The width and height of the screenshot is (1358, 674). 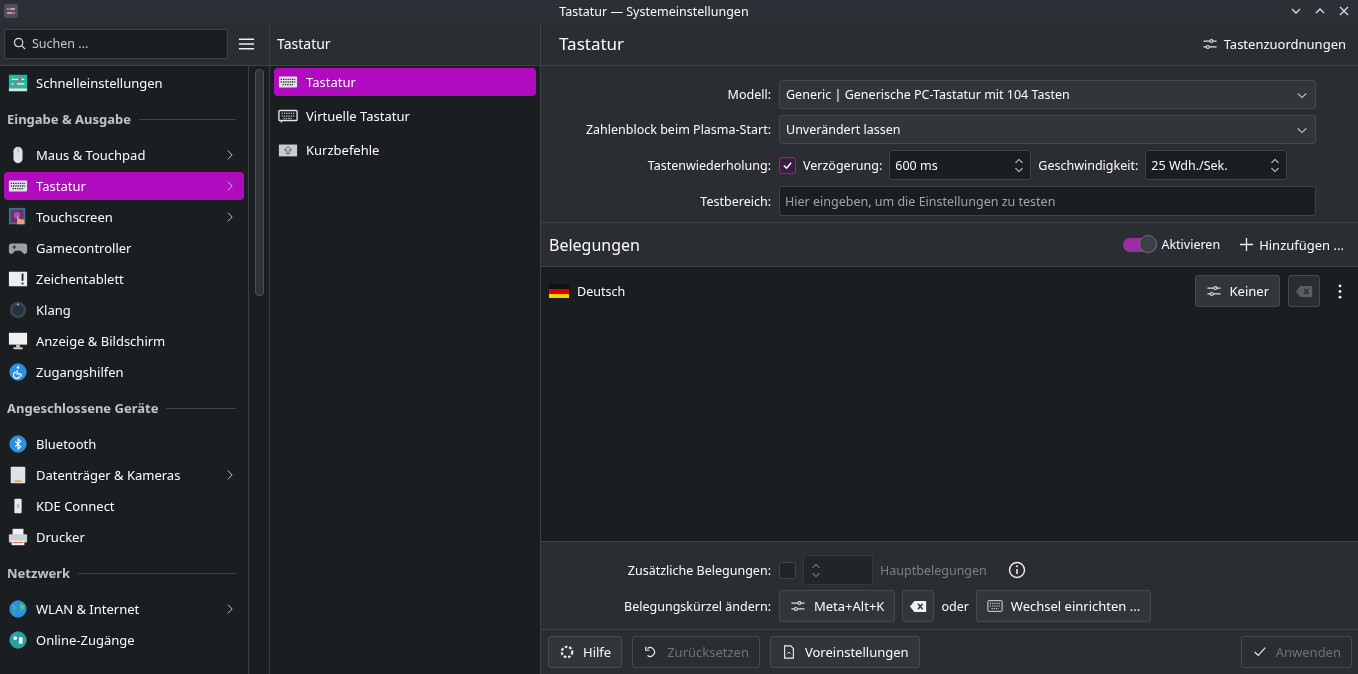 I want to click on sidebar-item: Bluetooth, so click(x=124, y=444).